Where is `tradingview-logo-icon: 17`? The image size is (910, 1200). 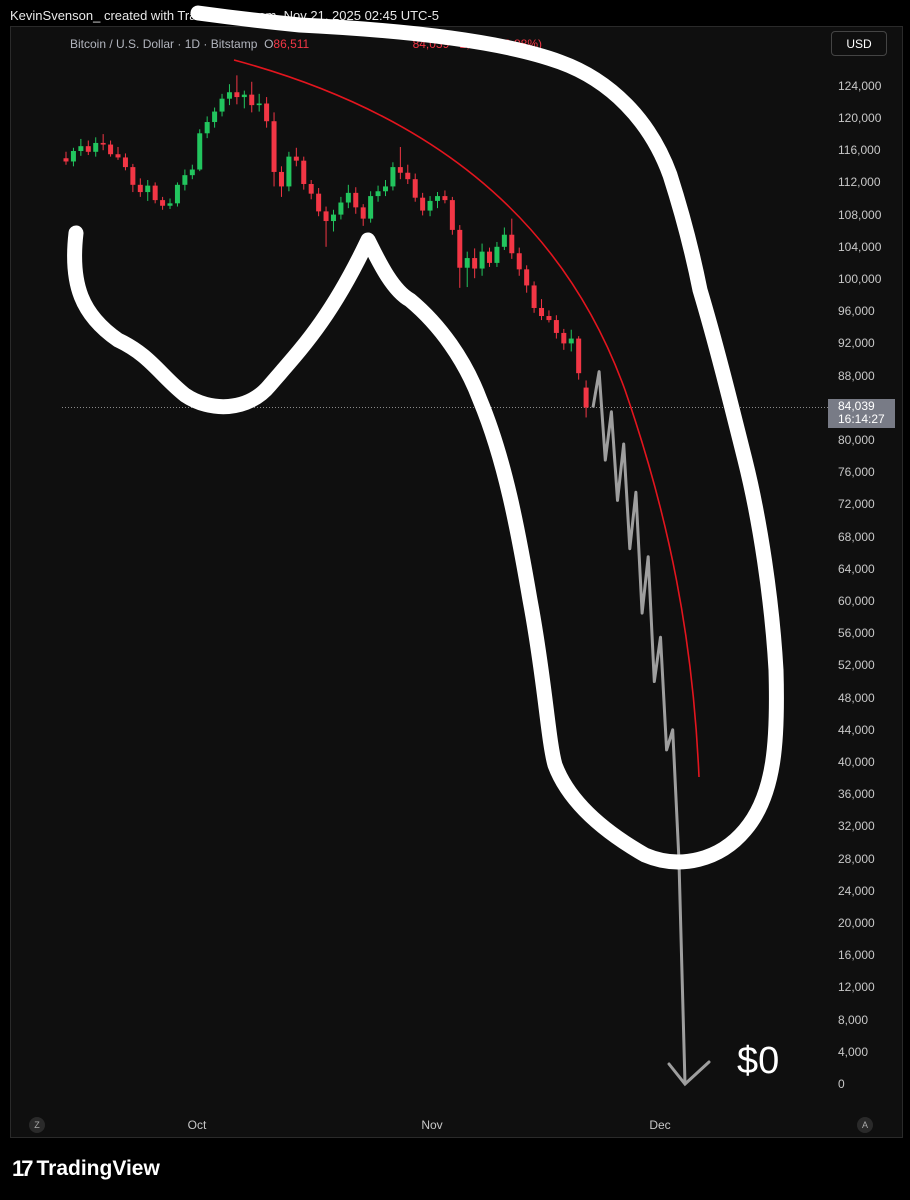 tradingview-logo-icon: 17 is located at coordinates (23, 1168).